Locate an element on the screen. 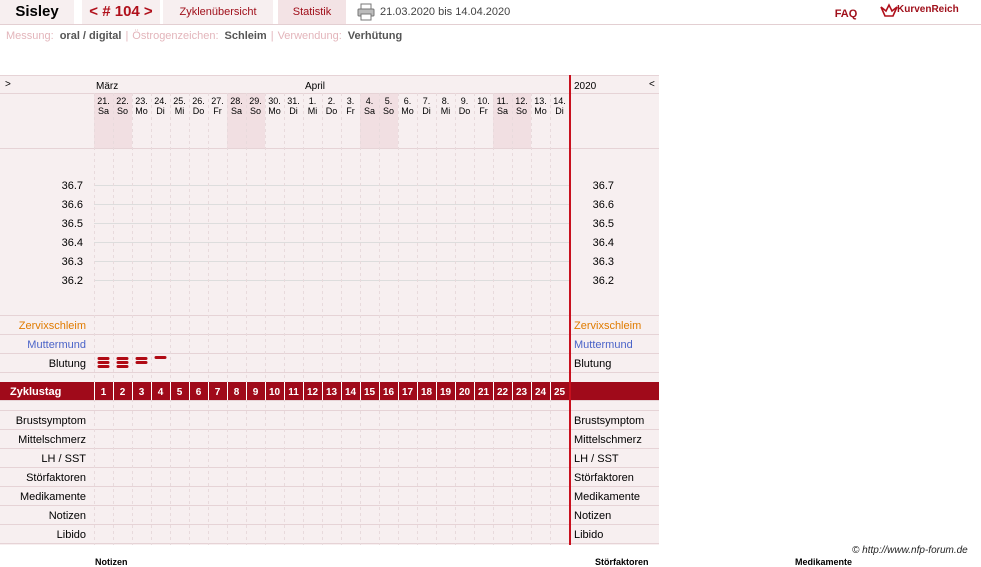  cycle-day-number: 9 is located at coordinates (256, 392).